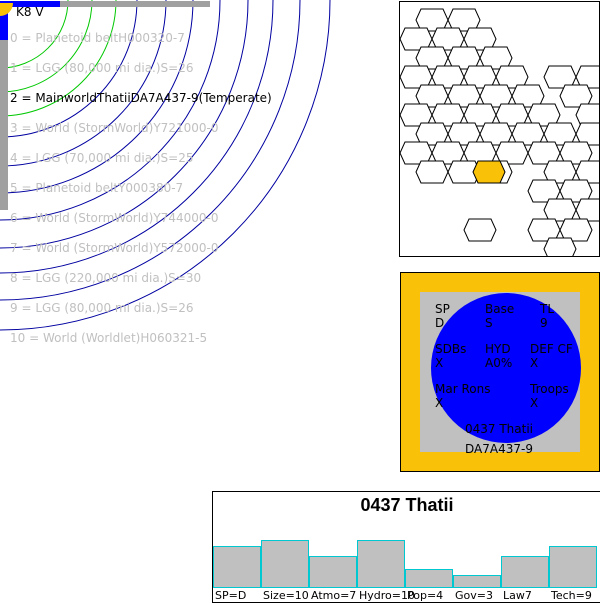  What do you see at coordinates (6, 9) in the screenshot?
I see `star-icon` at bounding box center [6, 9].